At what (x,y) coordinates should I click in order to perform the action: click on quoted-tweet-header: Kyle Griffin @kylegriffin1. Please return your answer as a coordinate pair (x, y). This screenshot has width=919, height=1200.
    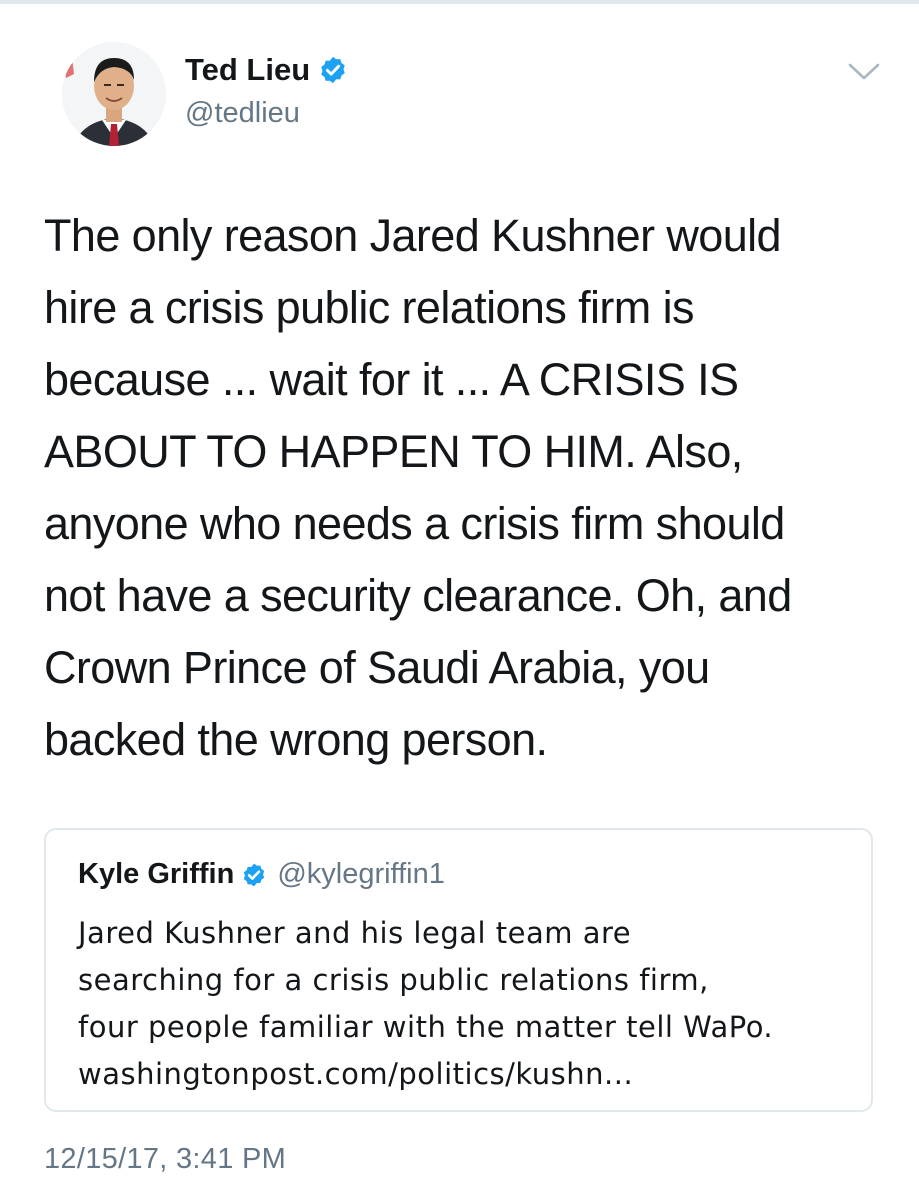
    Looking at the image, I should click on (261, 874).